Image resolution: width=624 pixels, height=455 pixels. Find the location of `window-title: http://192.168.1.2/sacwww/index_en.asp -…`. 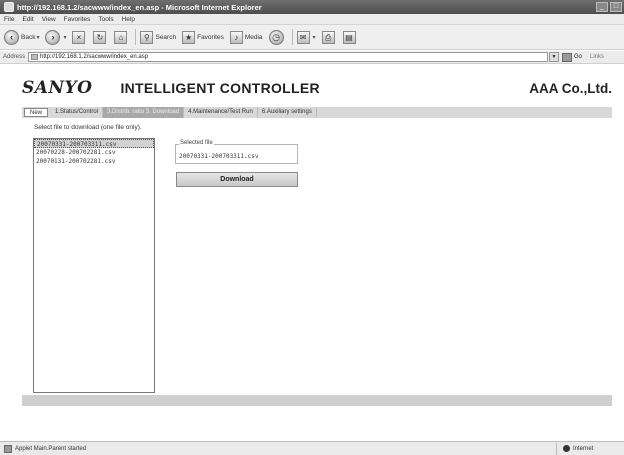

window-title: http://192.168.1.2/sacwww/index_en.asp -… is located at coordinates (139, 7).